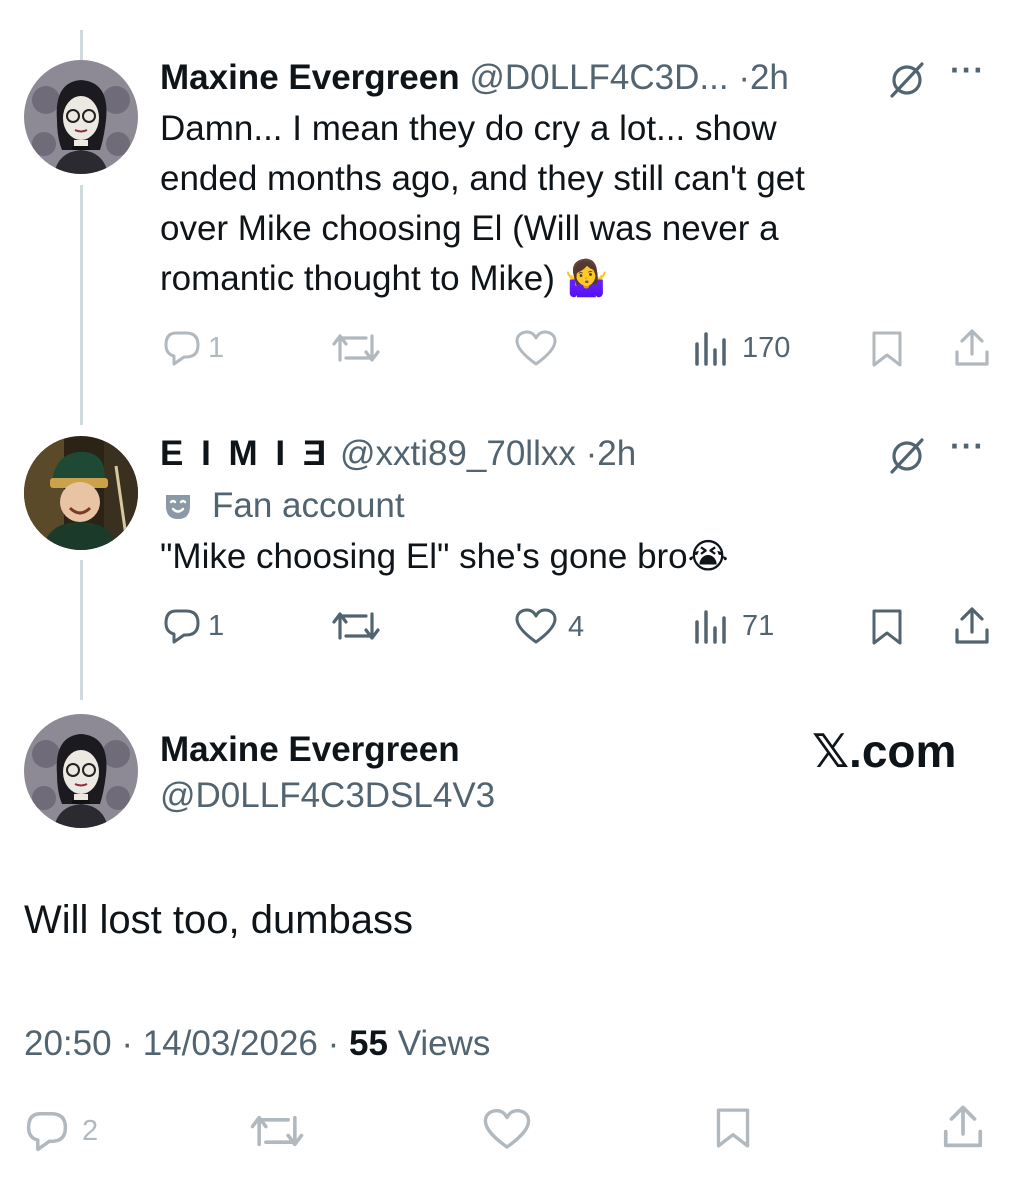  Describe the element at coordinates (758, 625) in the screenshot. I see `views-count: 71` at that location.